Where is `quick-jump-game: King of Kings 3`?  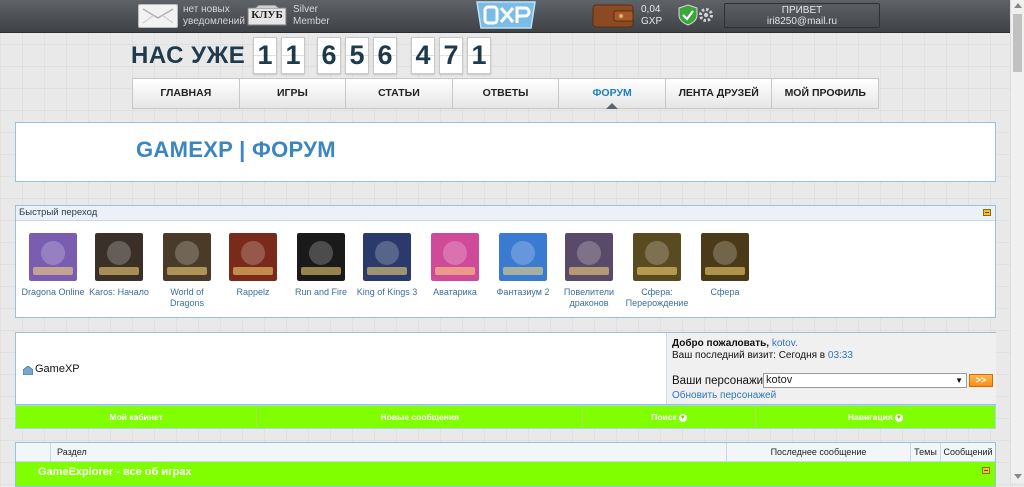
quick-jump-game: King of Kings 3 is located at coordinates (387, 265).